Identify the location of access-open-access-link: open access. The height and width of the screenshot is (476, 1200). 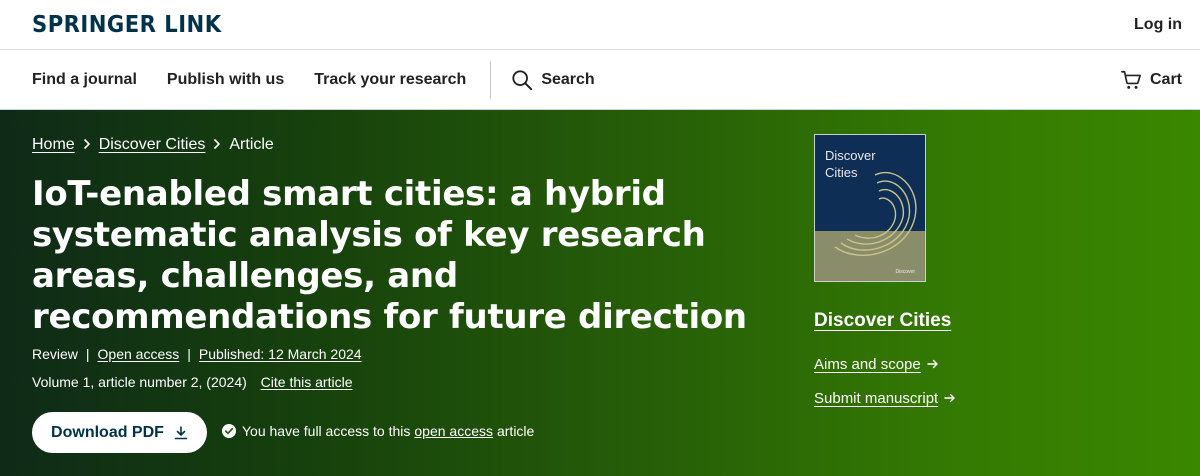
(453, 431).